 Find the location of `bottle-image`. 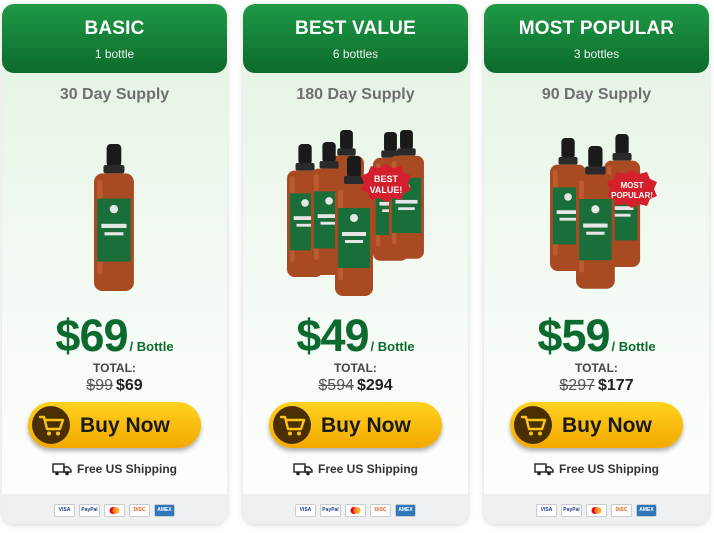

bottle-image is located at coordinates (114, 217).